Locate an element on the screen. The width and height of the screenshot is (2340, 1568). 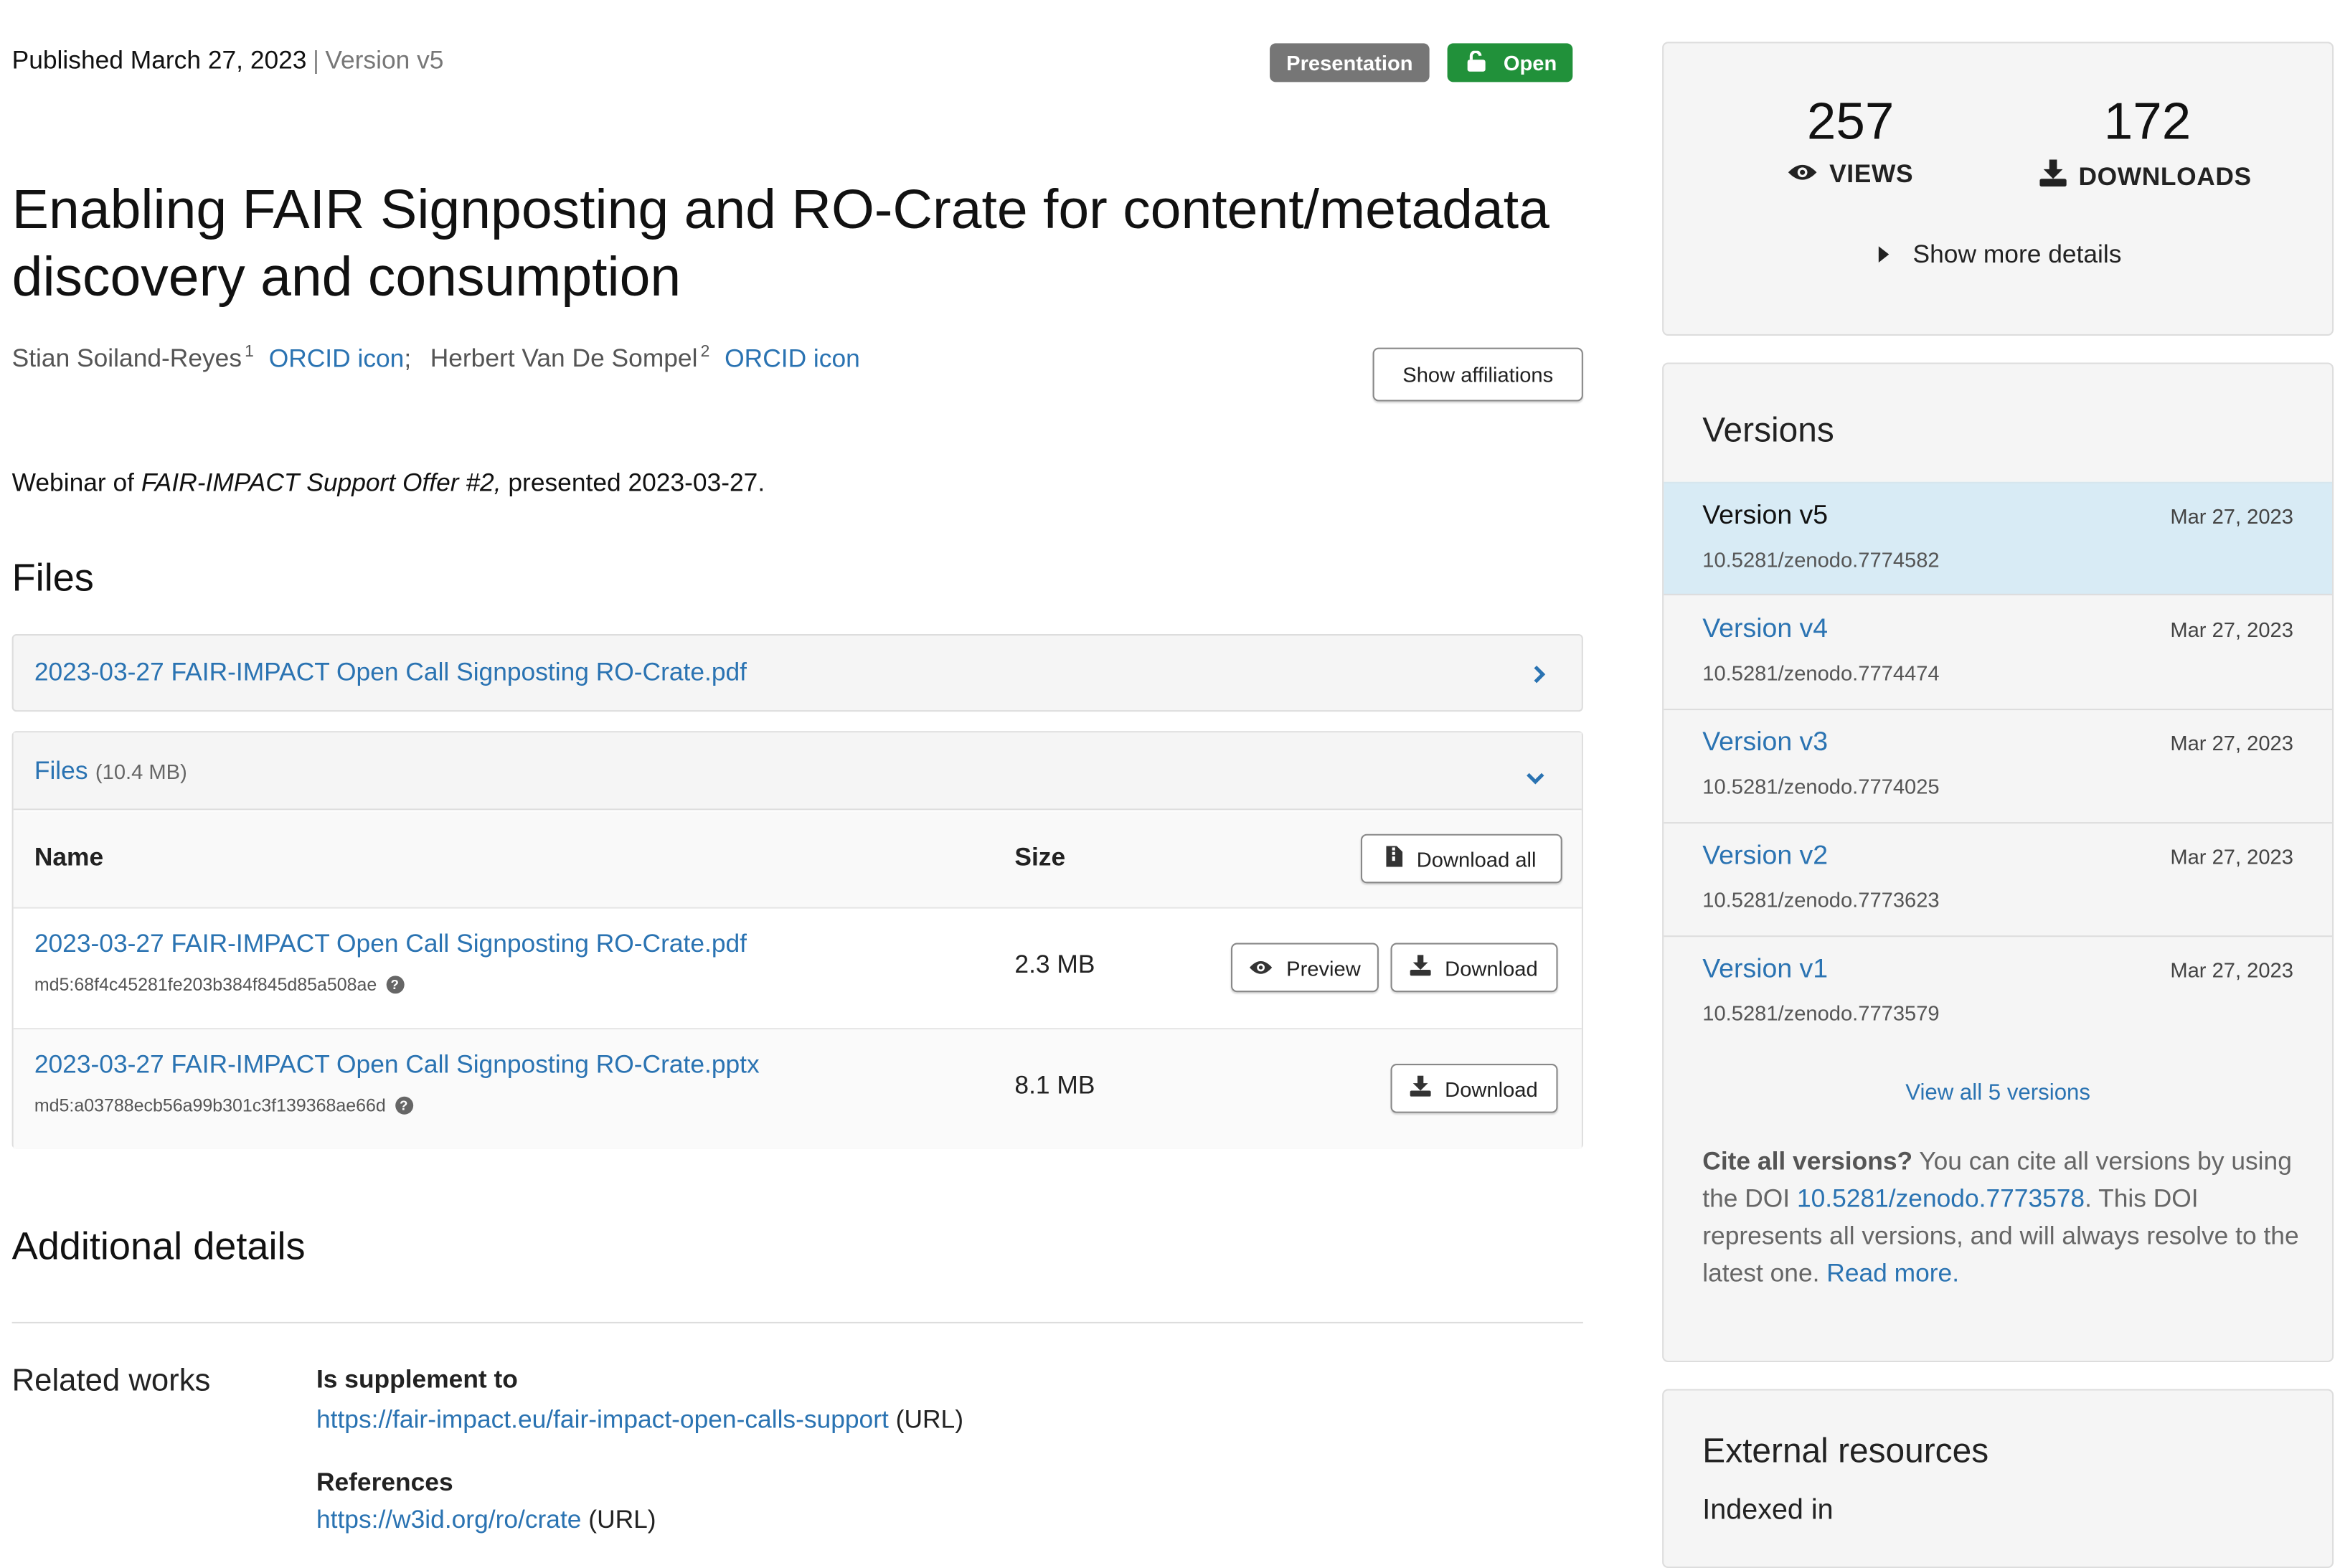
related-work-link: https://w3id.org/ro/crate is located at coordinates (448, 1520).